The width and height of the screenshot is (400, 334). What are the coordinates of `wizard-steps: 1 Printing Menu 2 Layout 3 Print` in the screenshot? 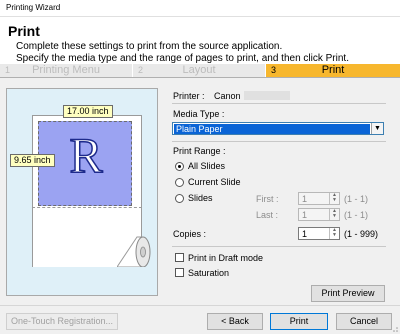 It's located at (200, 70).